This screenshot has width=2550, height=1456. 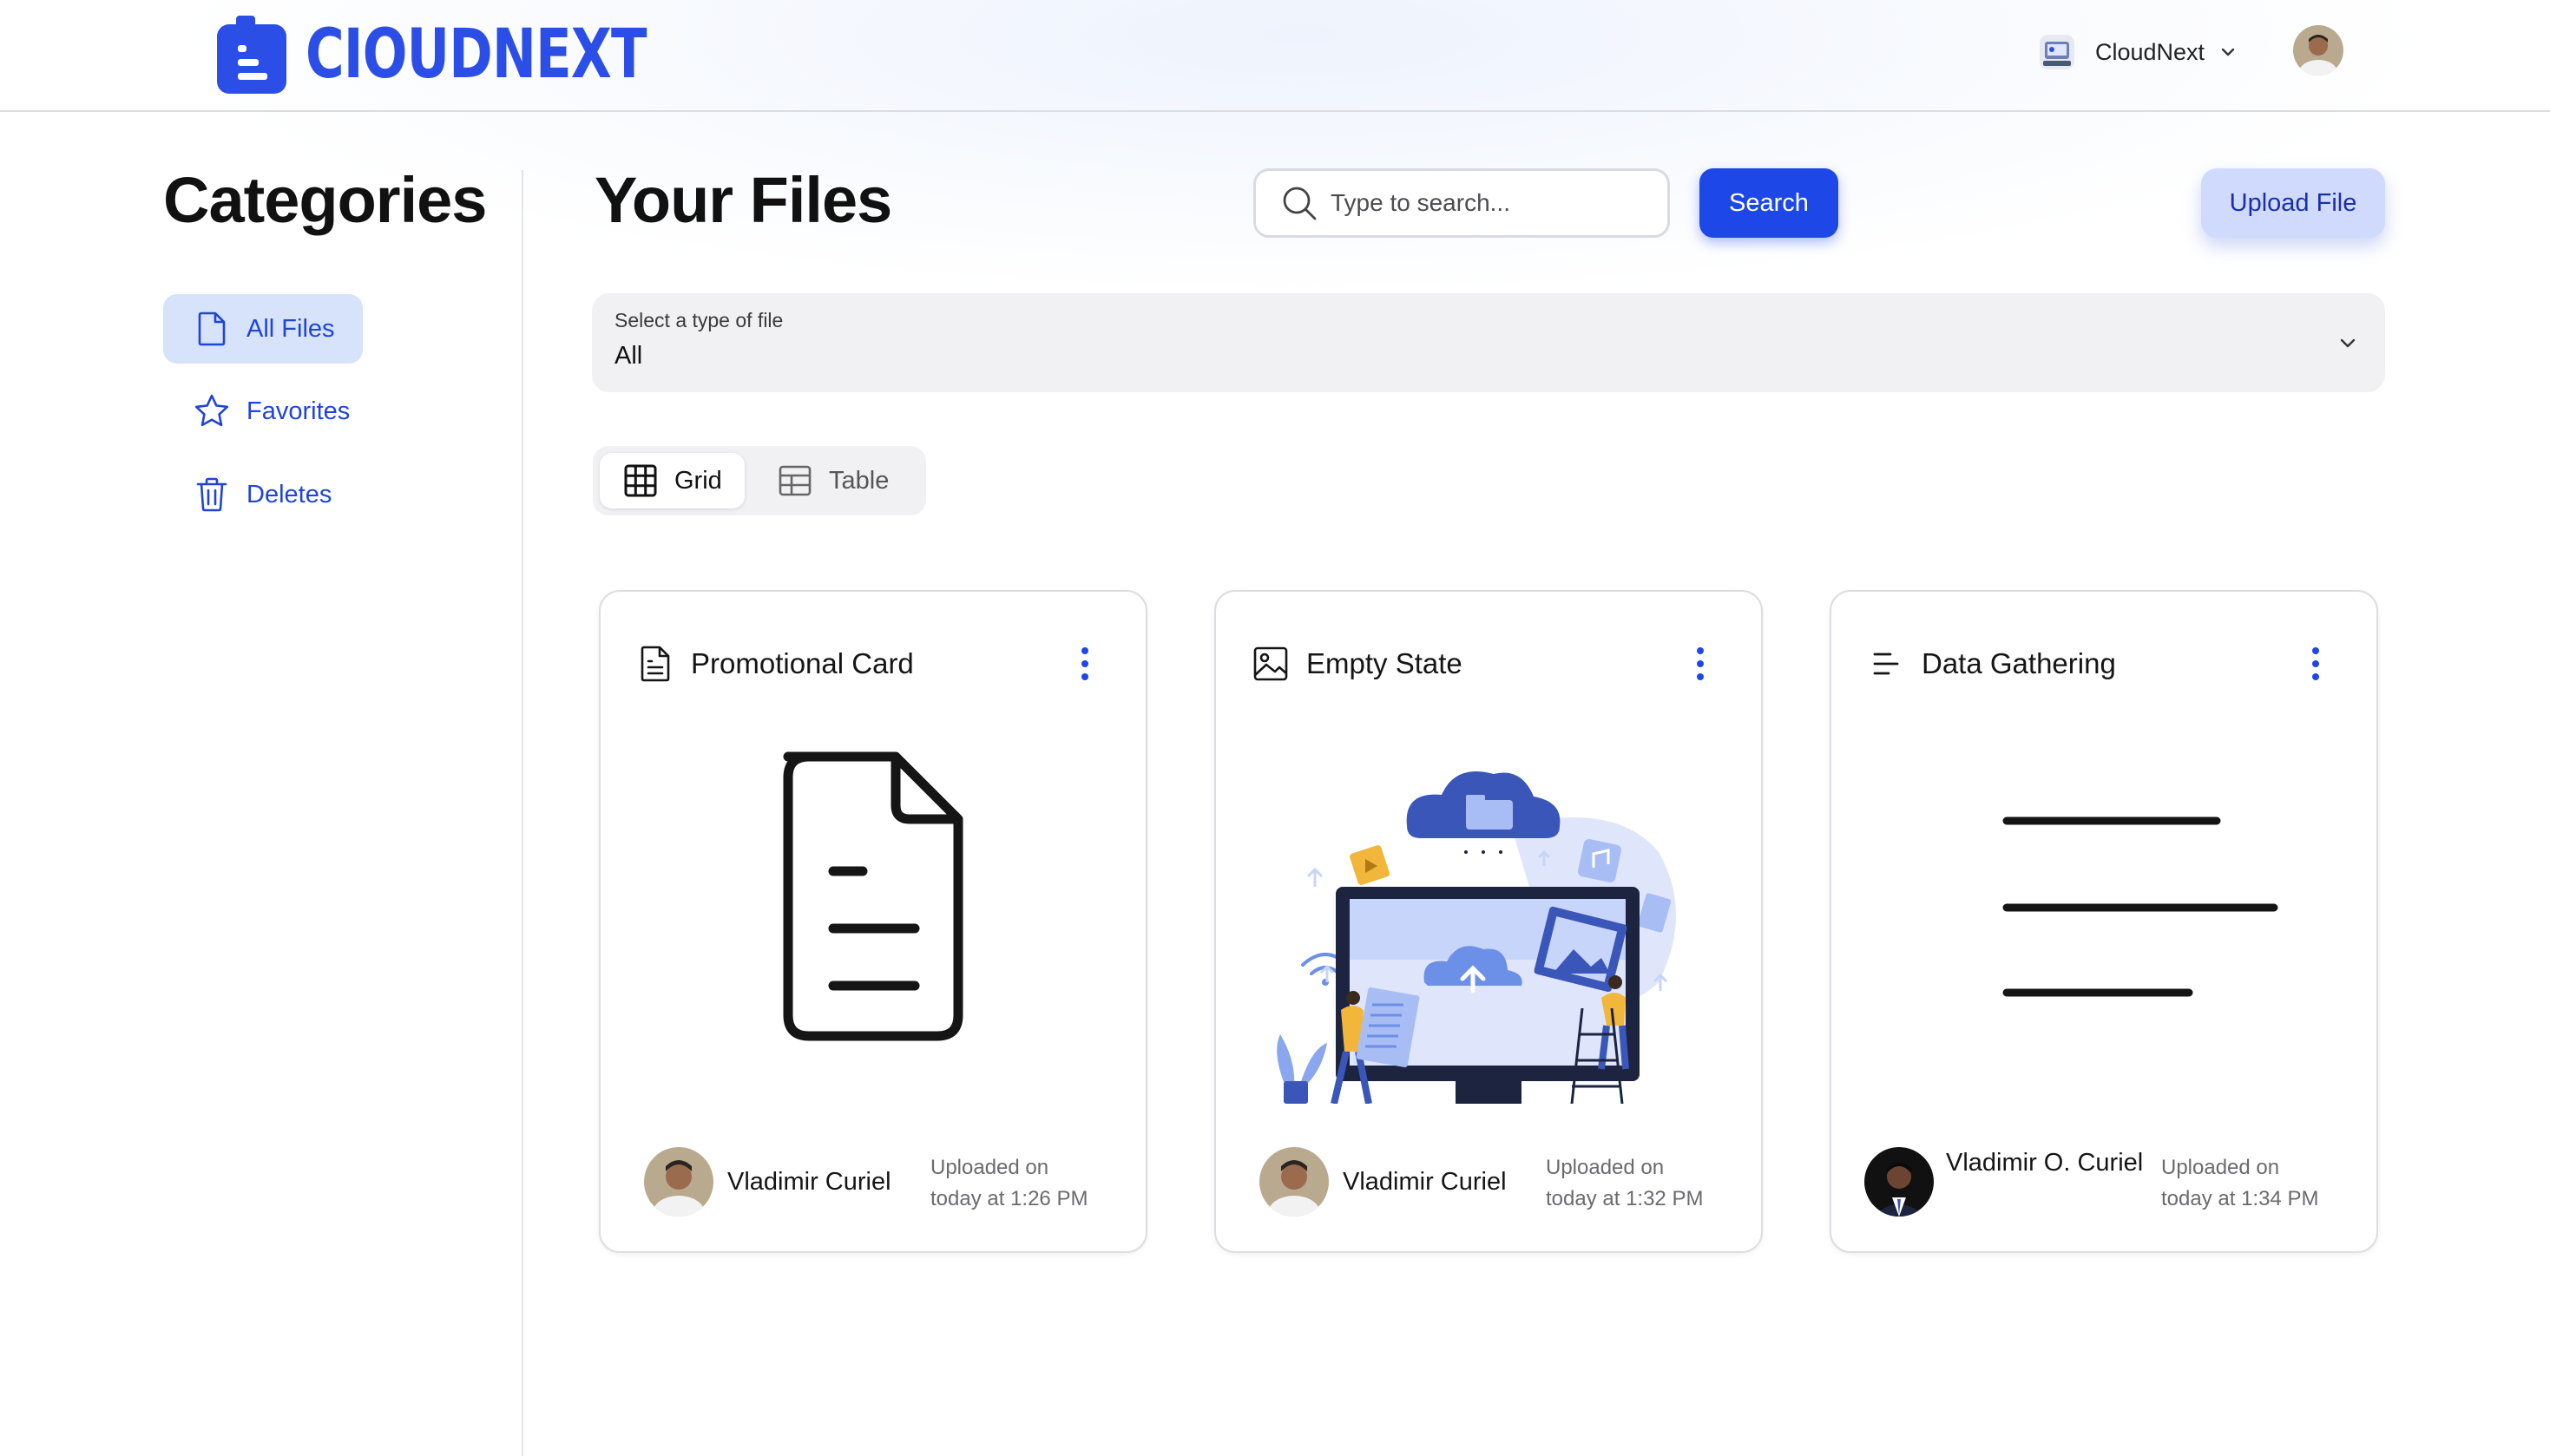 I want to click on upload-date-line2: today at 1:34 PM, so click(x=2240, y=1198).